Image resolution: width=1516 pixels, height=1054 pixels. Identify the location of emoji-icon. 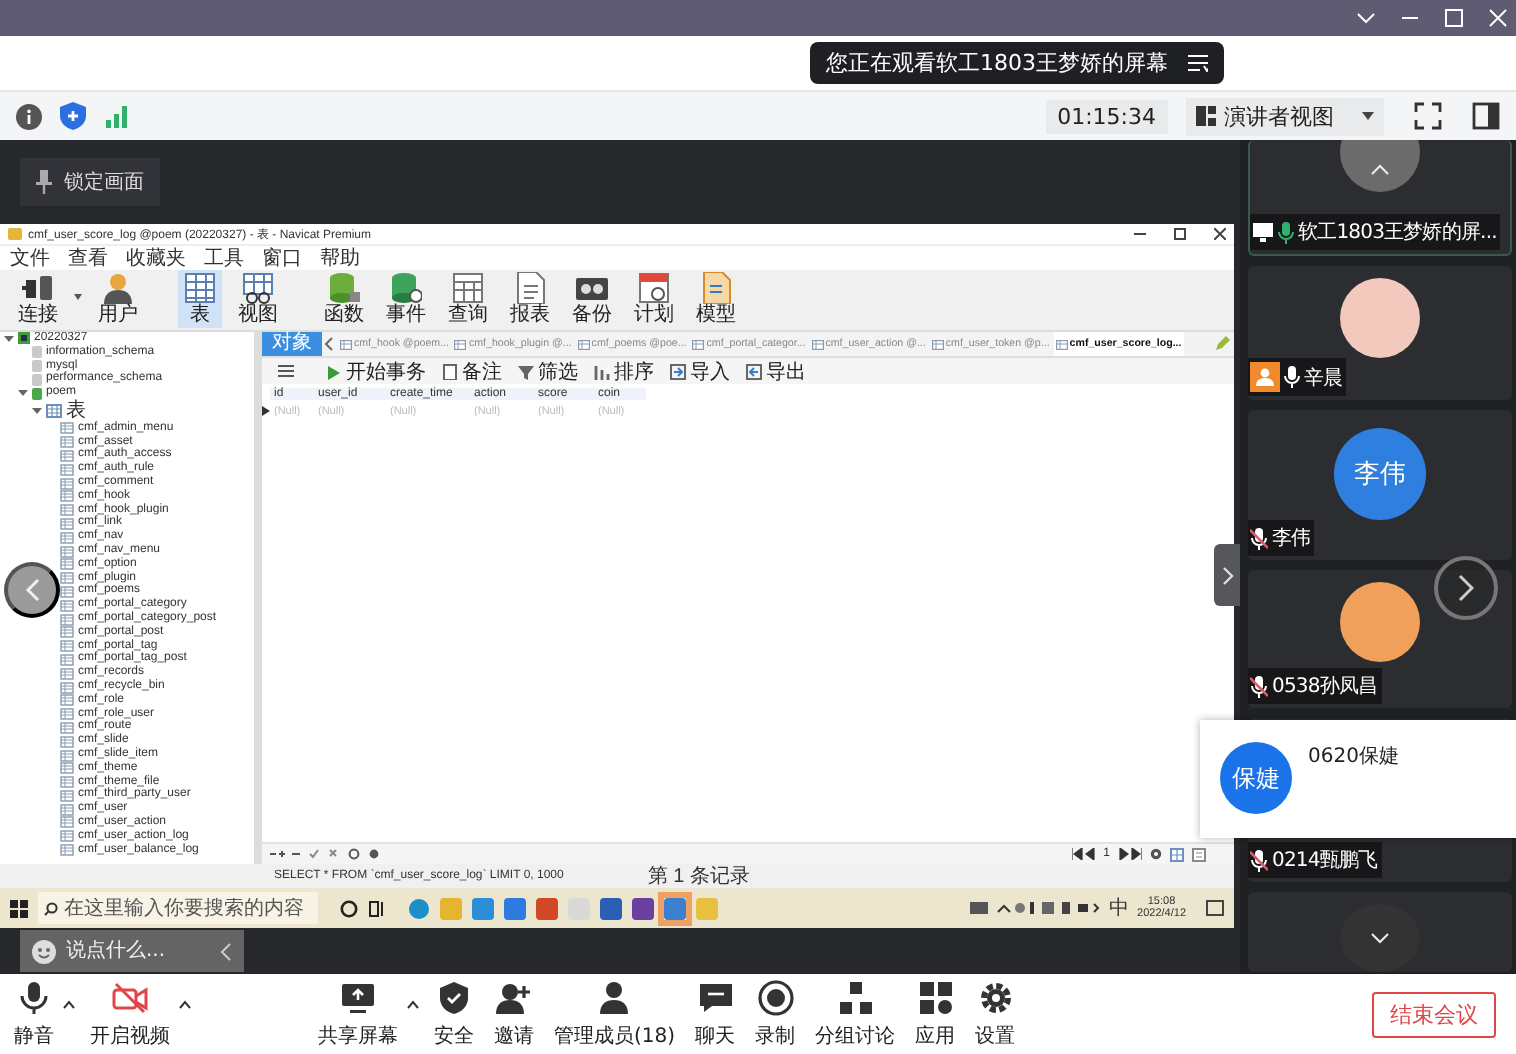
(44, 951).